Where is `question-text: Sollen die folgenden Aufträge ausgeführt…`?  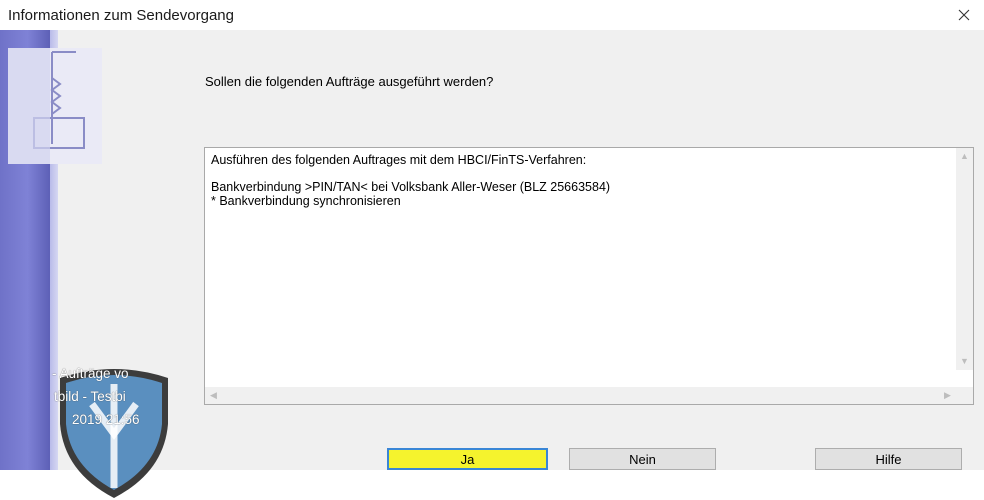 question-text: Sollen die folgenden Aufträge ausgeführt… is located at coordinates (349, 81).